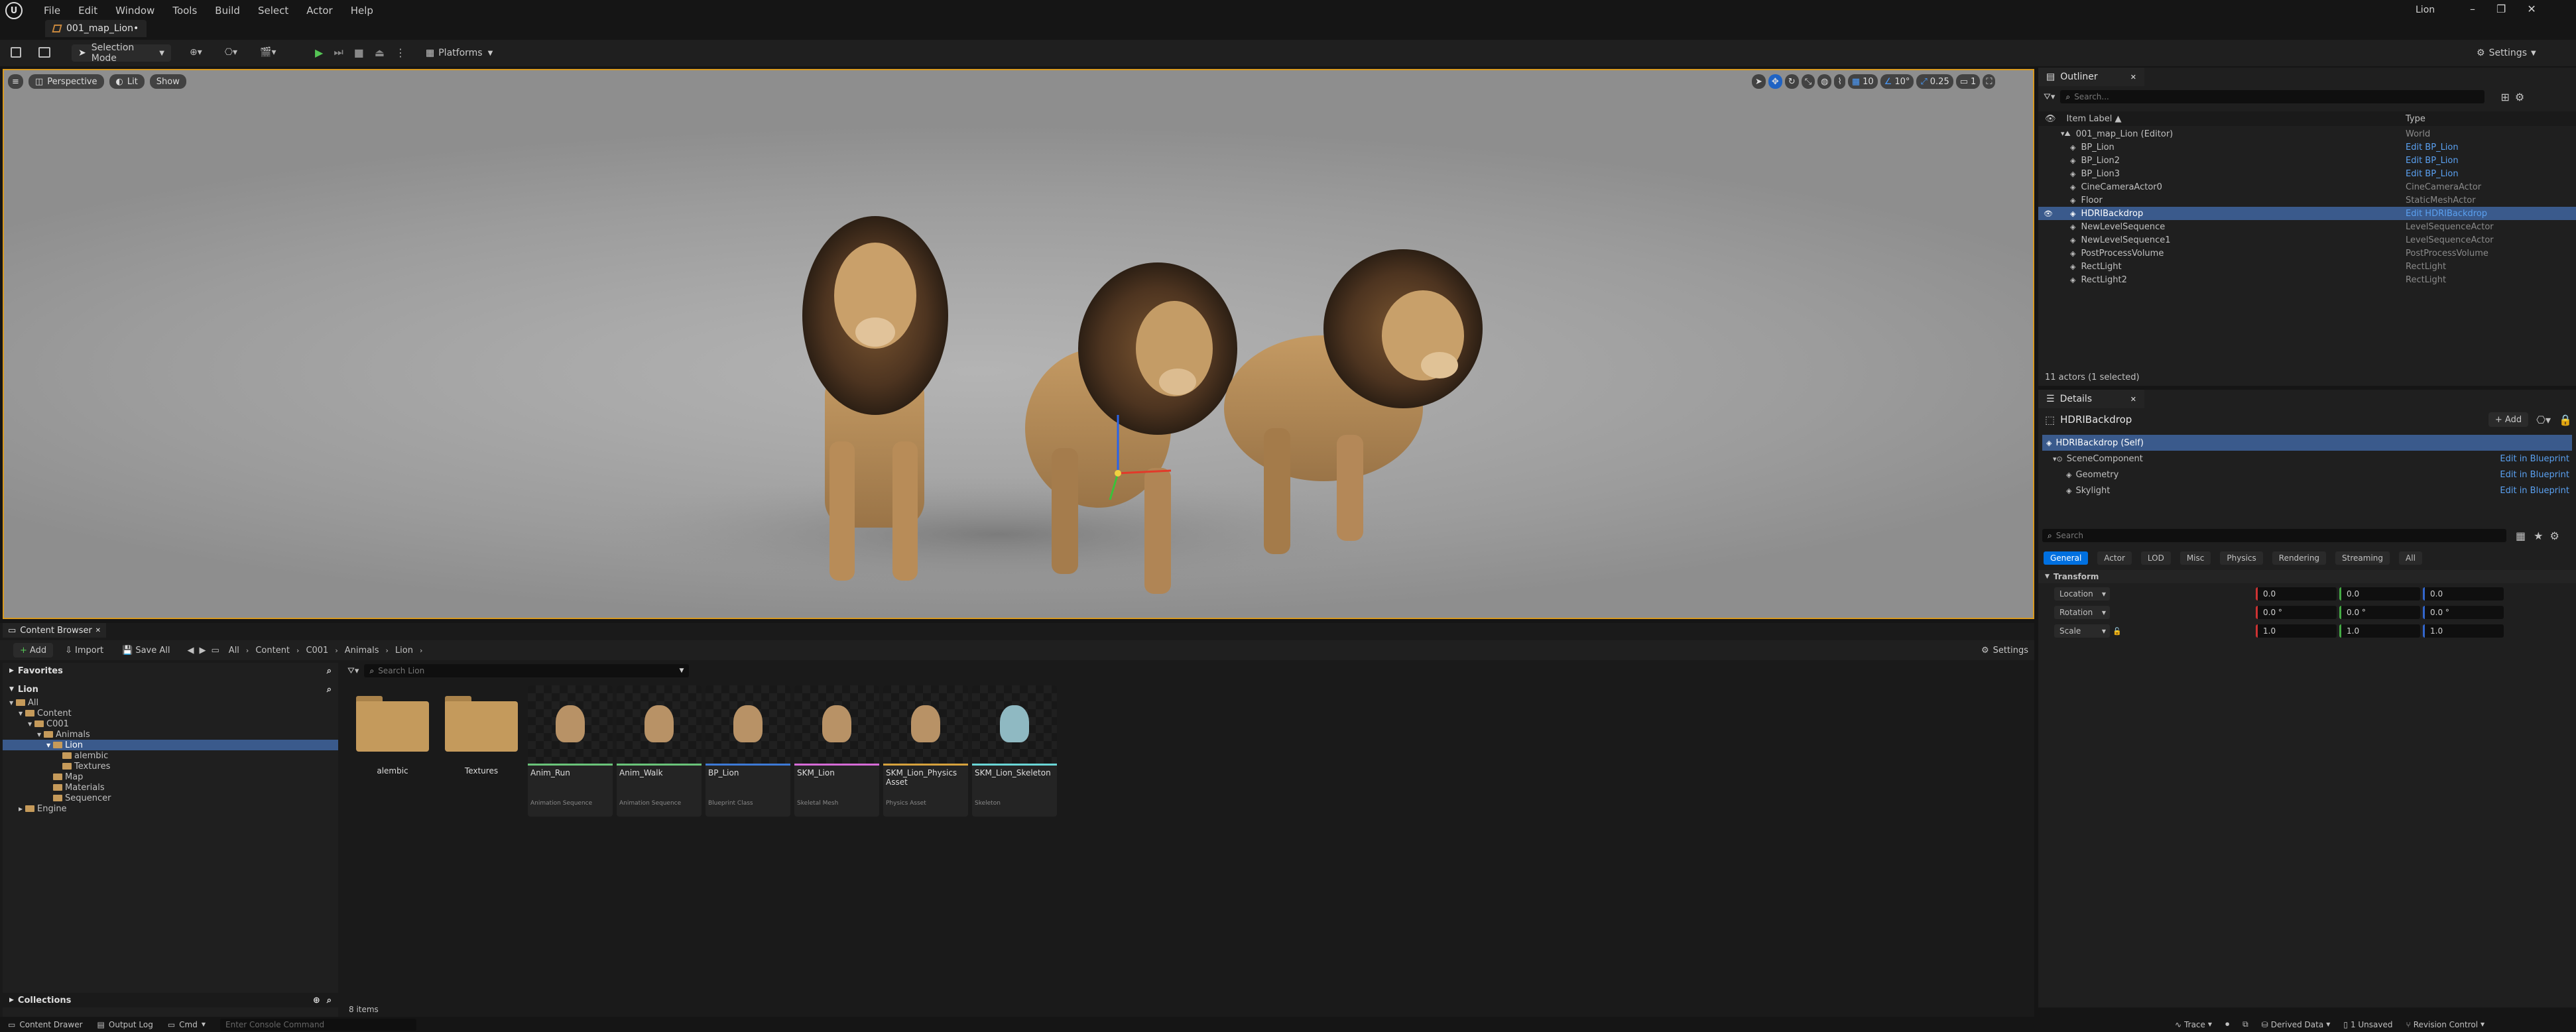 The height and width of the screenshot is (1032, 2576). Describe the element at coordinates (2521, 536) in the screenshot. I see `grid-view-icon: ▦` at that location.